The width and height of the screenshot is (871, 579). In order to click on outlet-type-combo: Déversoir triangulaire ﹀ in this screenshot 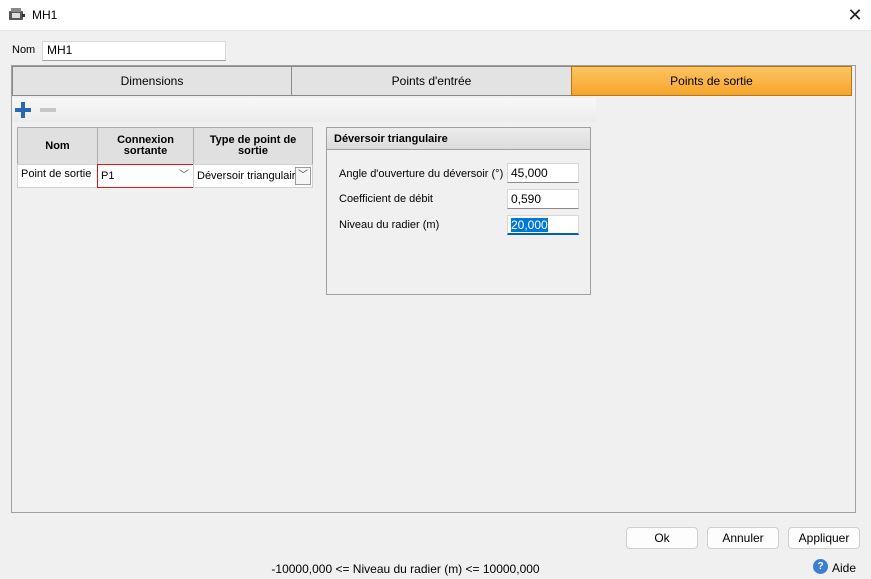, I will do `click(253, 176)`.